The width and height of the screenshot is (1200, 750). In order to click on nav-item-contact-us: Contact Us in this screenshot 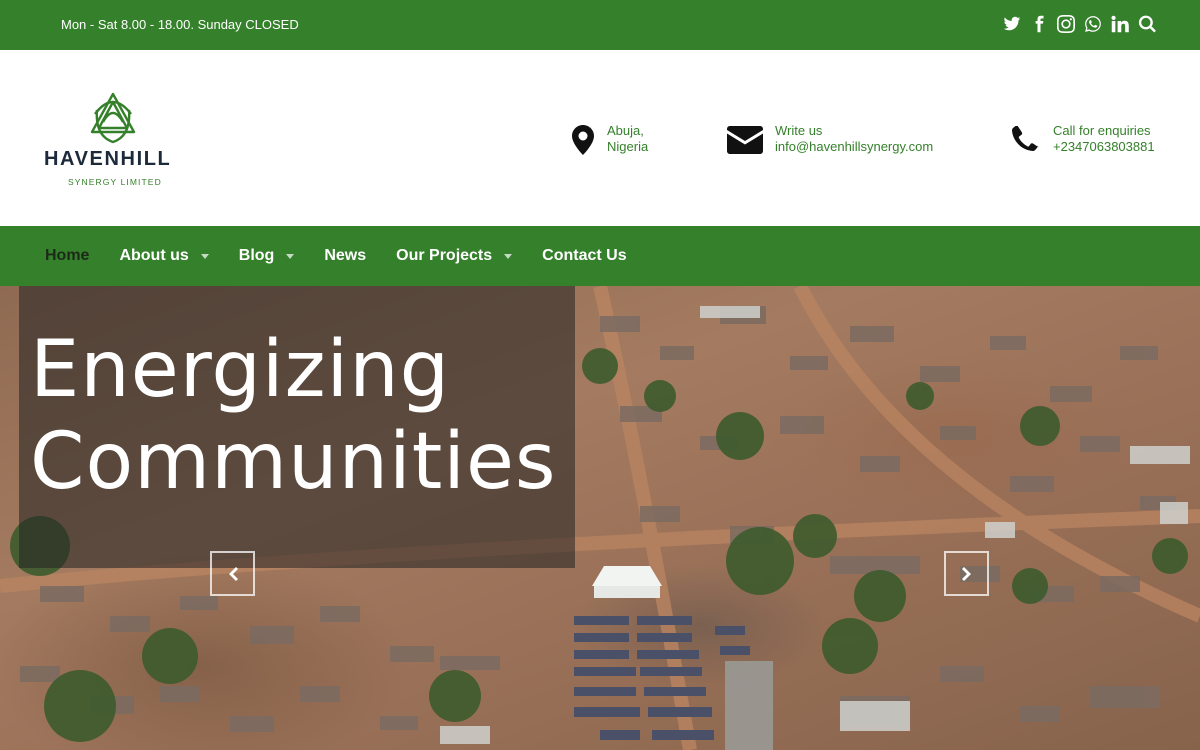, I will do `click(584, 256)`.